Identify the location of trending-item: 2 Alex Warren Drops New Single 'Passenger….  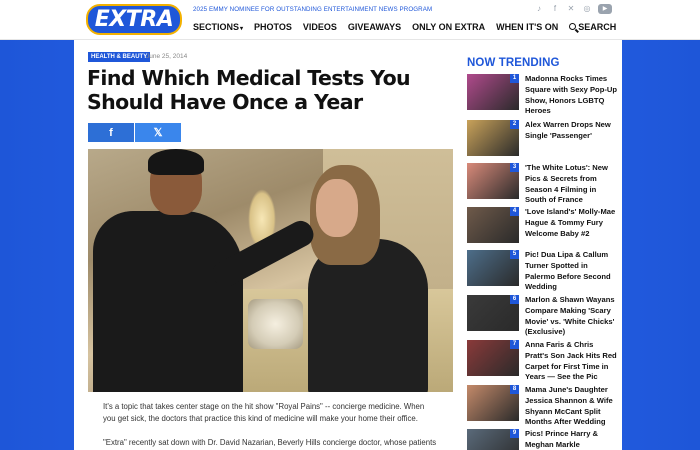
(542, 140).